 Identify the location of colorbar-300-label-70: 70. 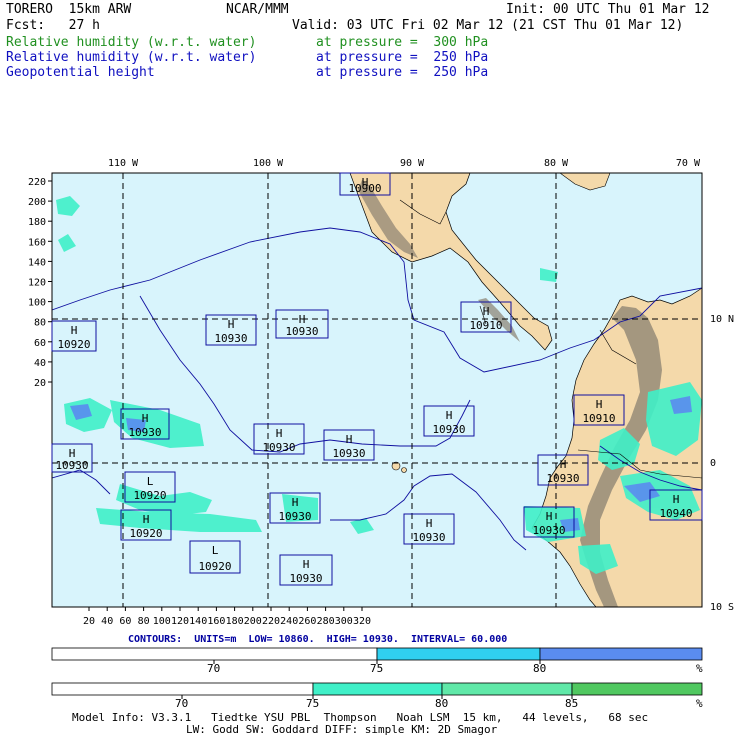
(182, 703).